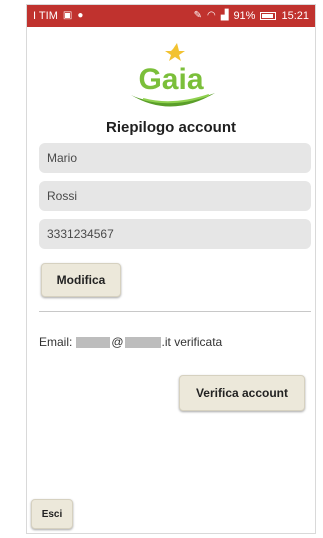 The width and height of the screenshot is (323, 538). Describe the element at coordinates (142, 342) in the screenshot. I see `email-domain-redacted` at that location.